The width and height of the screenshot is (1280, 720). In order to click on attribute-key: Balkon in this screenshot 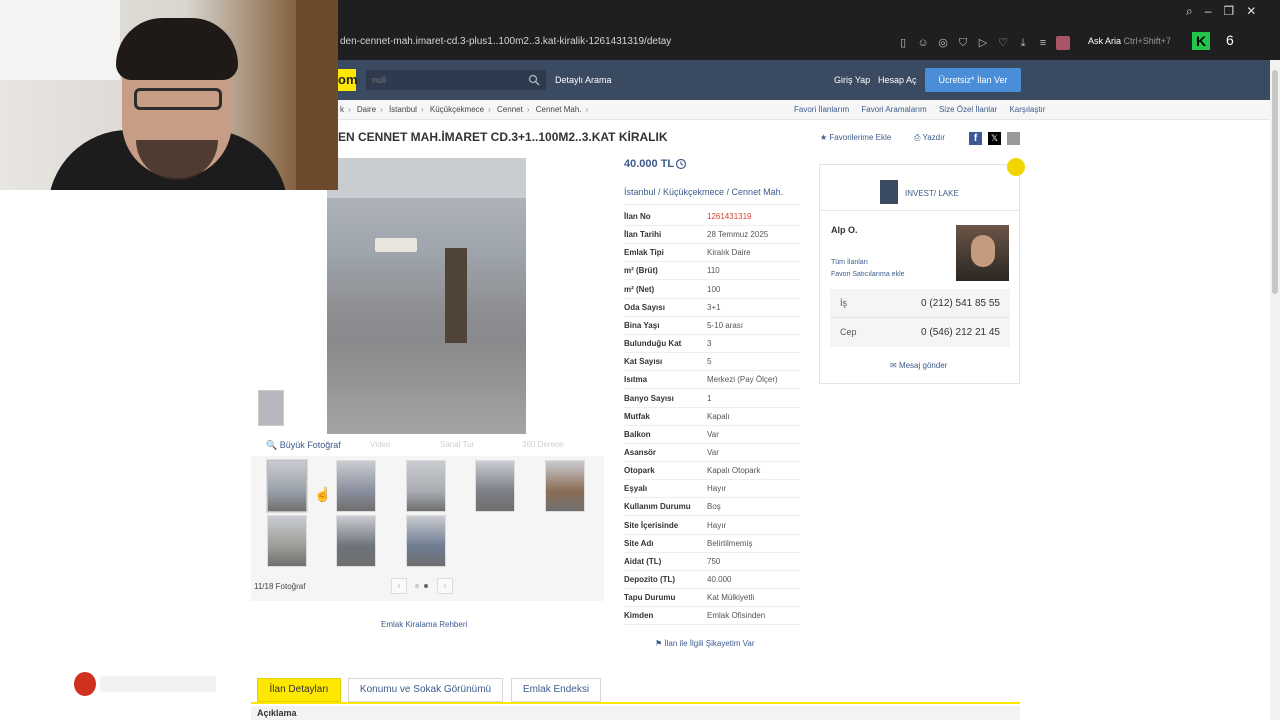, I will do `click(637, 434)`.